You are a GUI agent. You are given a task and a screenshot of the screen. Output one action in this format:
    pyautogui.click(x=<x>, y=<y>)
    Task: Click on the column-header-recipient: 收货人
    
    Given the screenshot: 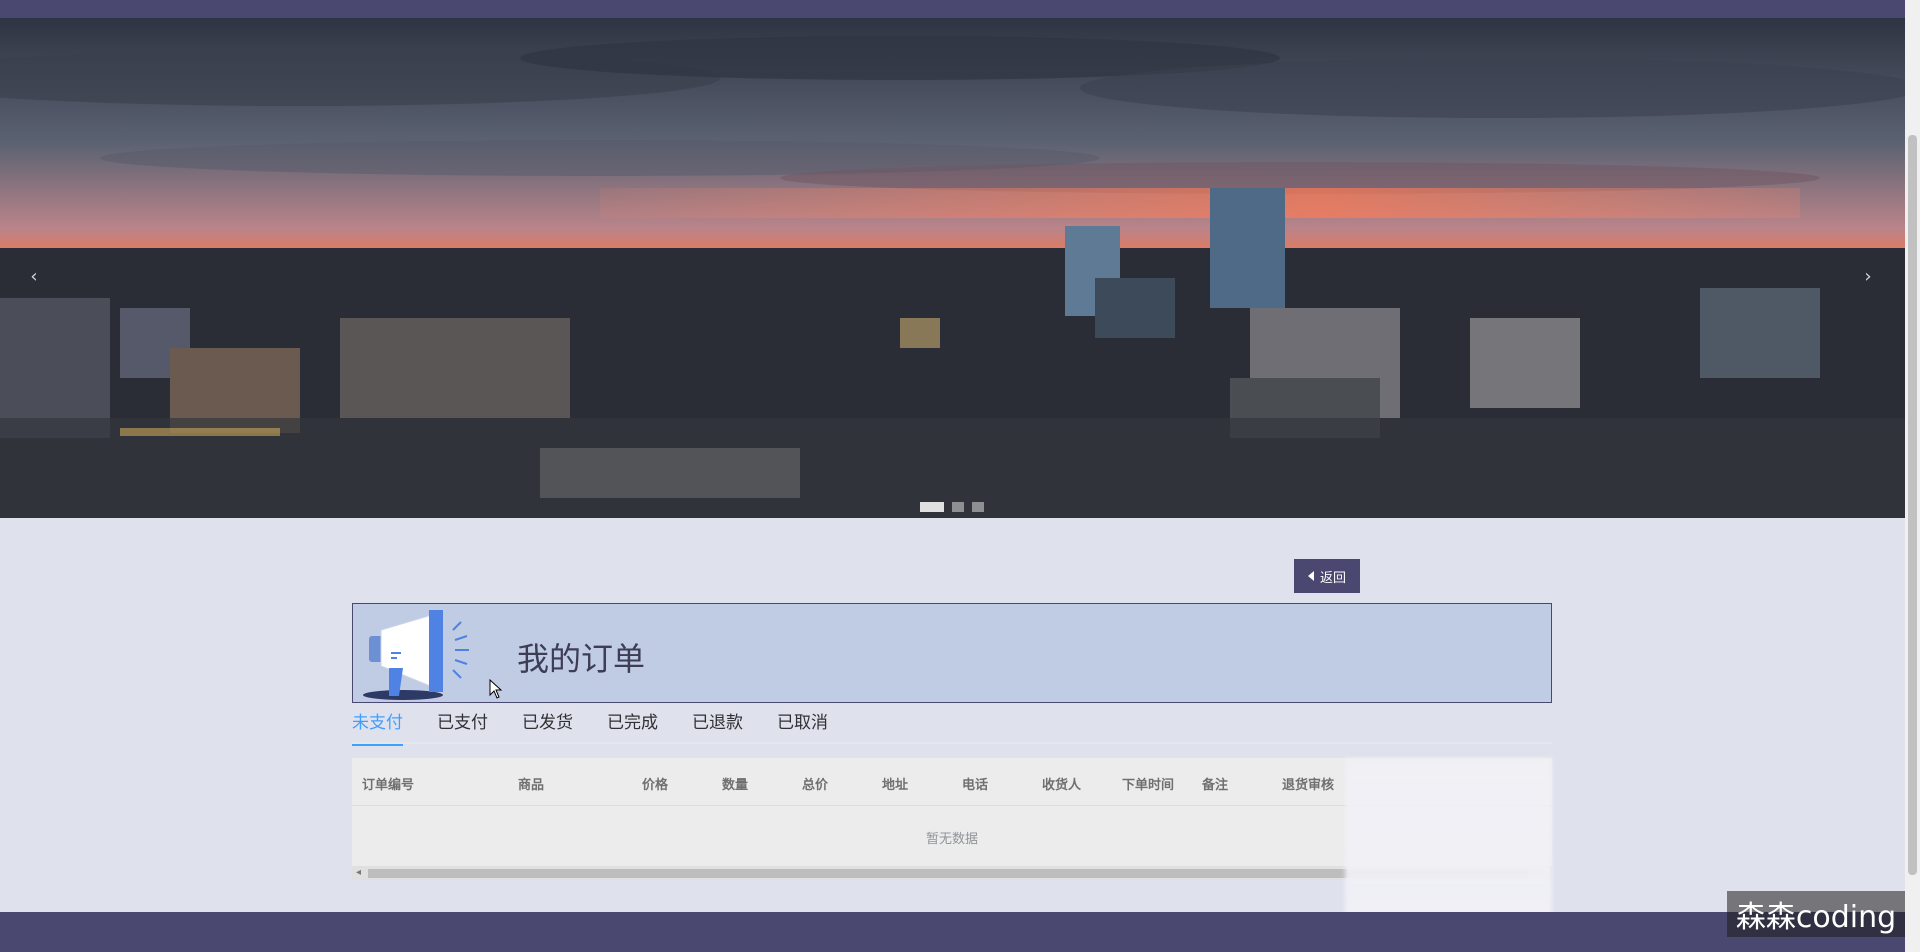 What is the action you would take?
    pyautogui.click(x=1062, y=785)
    